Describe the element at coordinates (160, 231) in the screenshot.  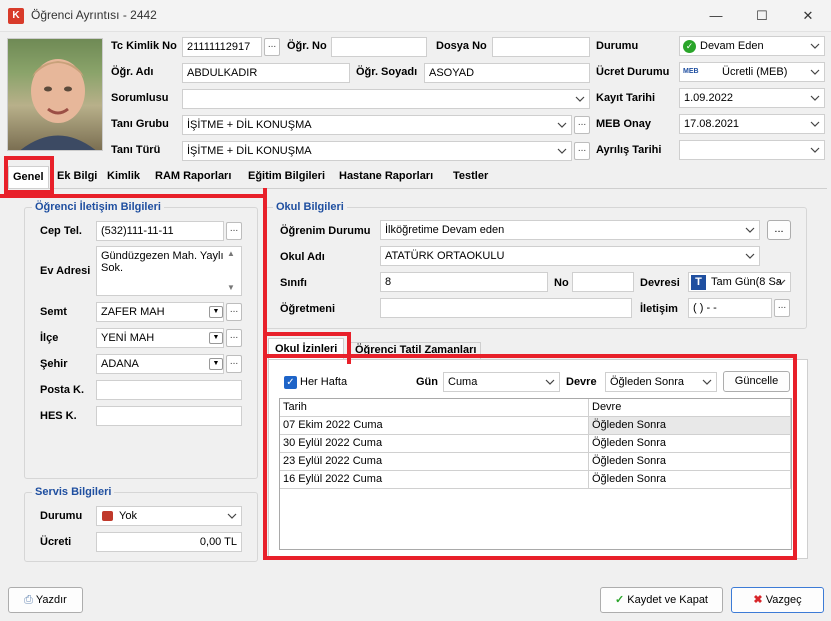
I see `cep-input: (532)111-11-11` at that location.